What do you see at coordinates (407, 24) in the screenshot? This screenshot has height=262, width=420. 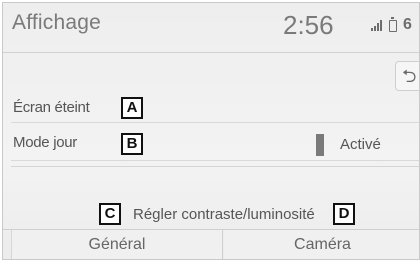 I see `extra-icon: 6` at bounding box center [407, 24].